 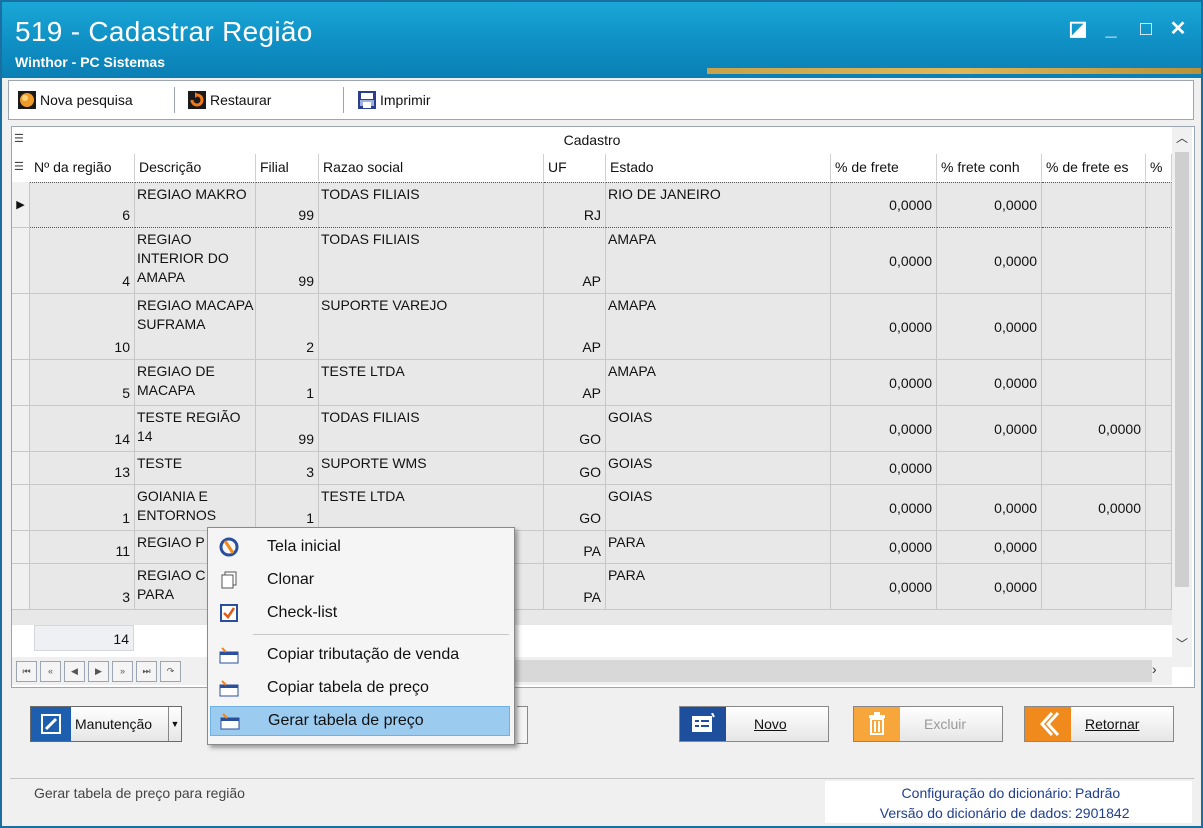 I want to click on table-row: 11 REGIAO P PA PARA 0,0000 0,0000, so click(x=592, y=547).